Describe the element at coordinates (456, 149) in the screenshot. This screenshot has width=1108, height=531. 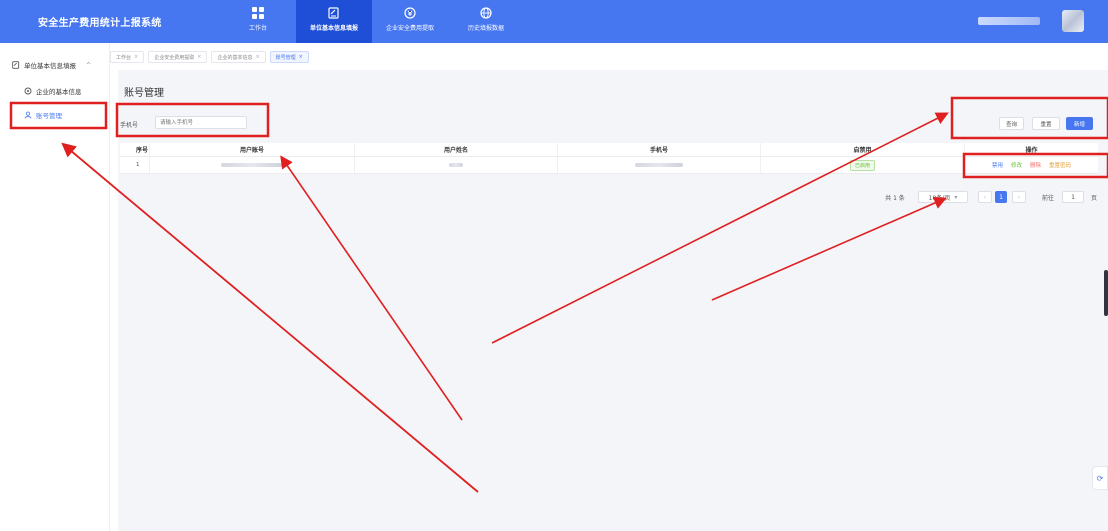
I see `header-name: 用户姓名` at that location.